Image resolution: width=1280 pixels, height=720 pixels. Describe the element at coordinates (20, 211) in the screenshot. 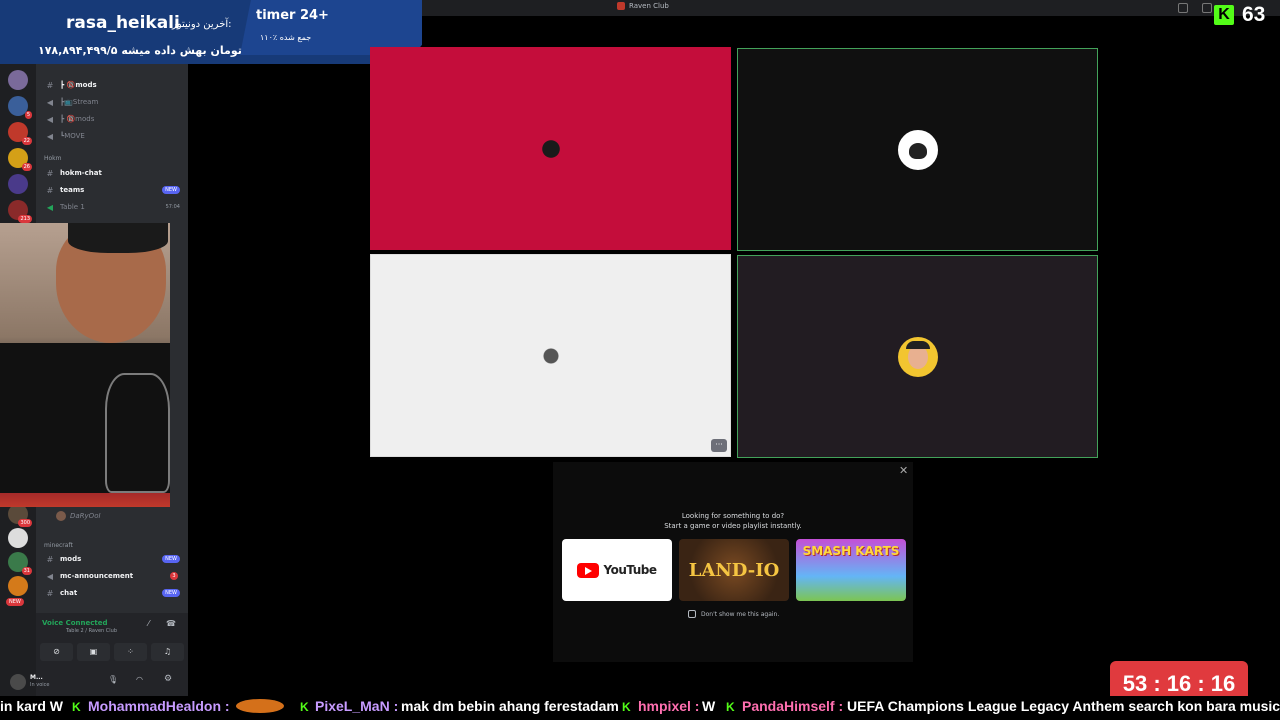

I see `server-icon: 213` at that location.